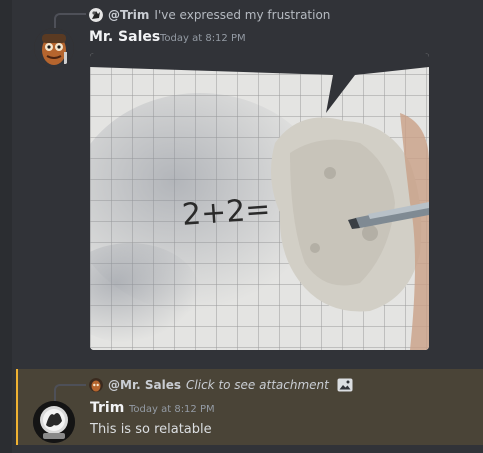  What do you see at coordinates (151, 429) in the screenshot?
I see `message-content: This is so relatable` at bounding box center [151, 429].